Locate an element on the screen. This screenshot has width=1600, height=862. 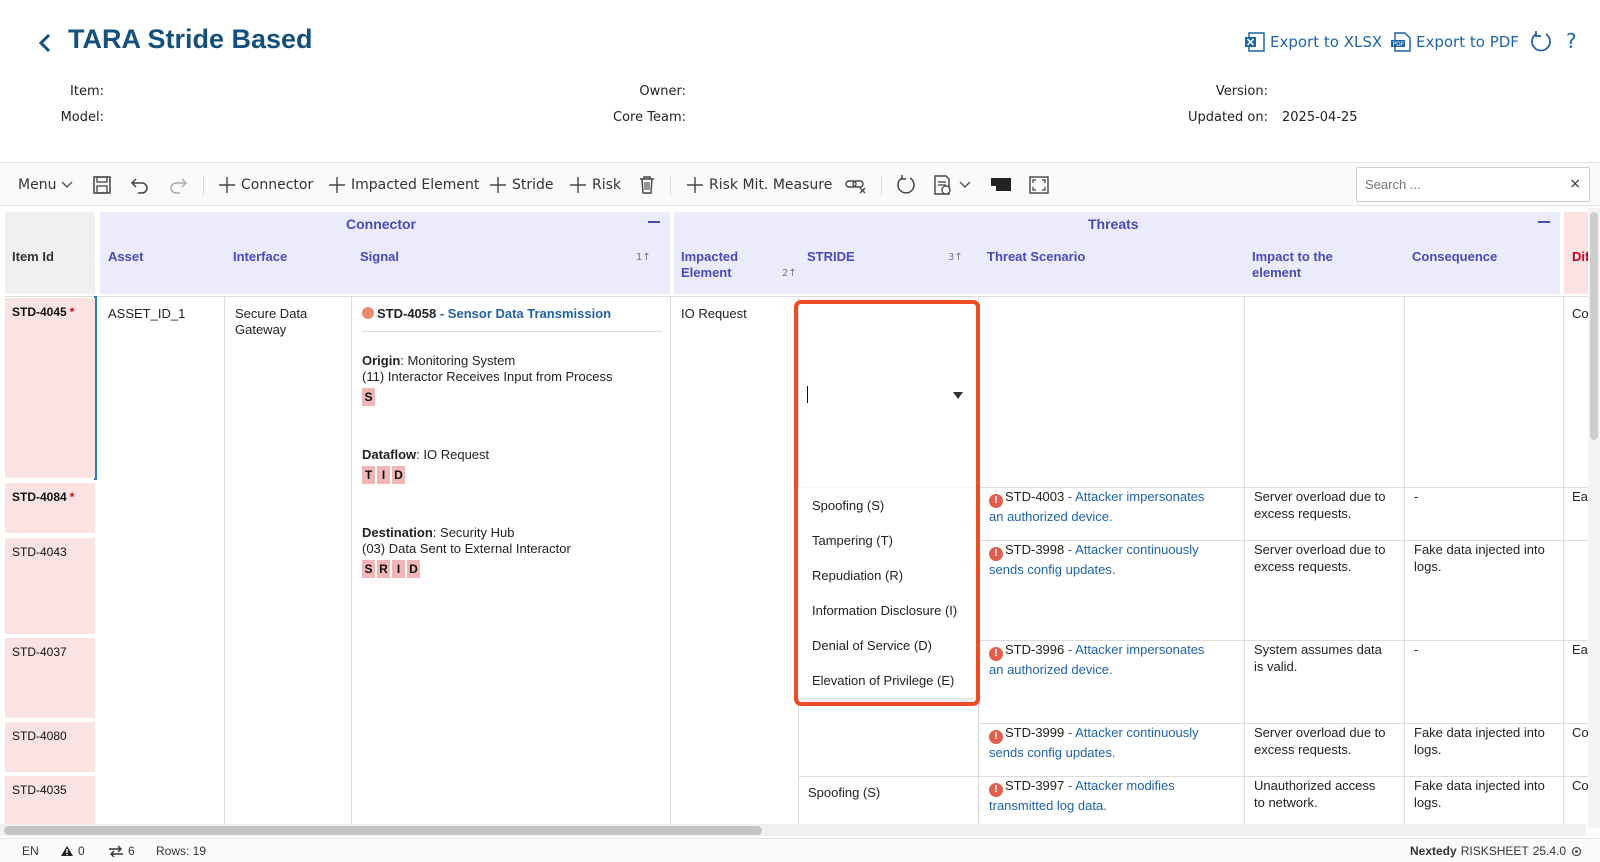
refresh-button is located at coordinates (1541, 42).